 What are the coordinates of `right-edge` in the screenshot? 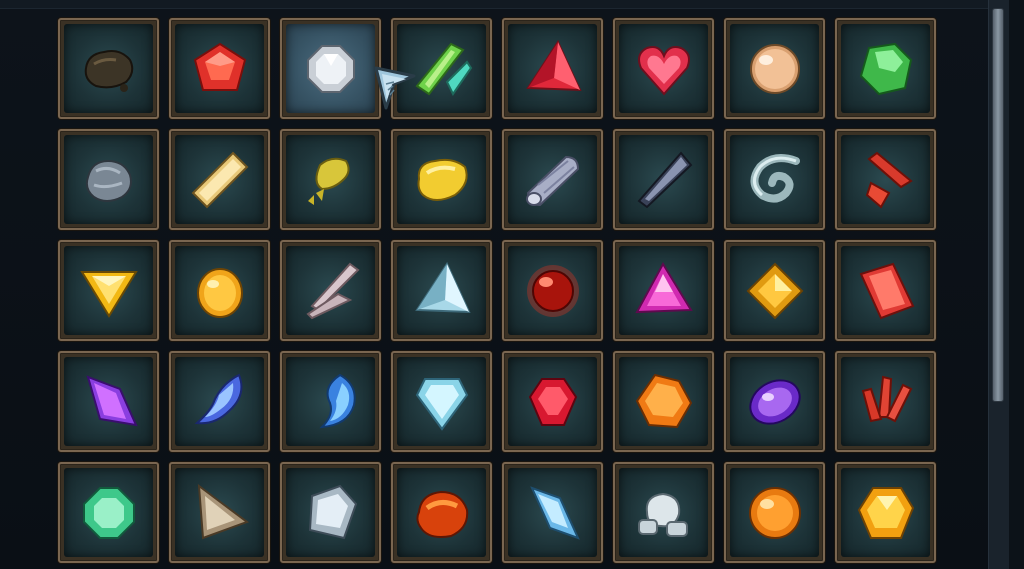 It's located at (1016, 284).